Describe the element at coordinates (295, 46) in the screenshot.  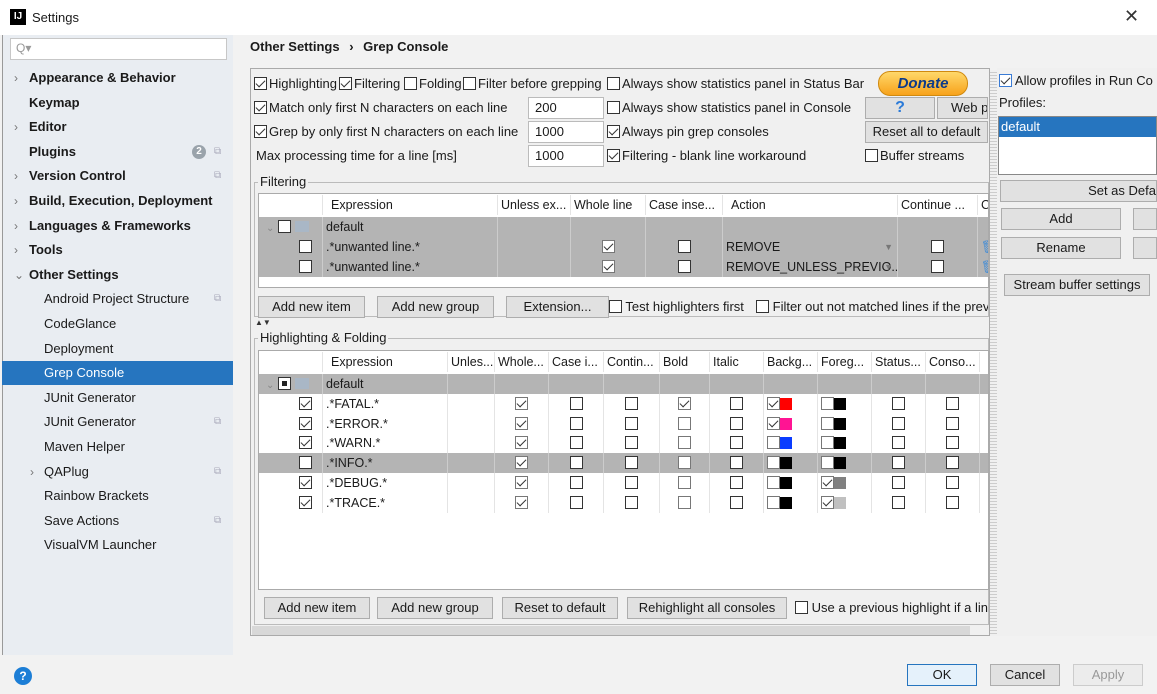
I see `breadcrumb-parent: Other Settings` at that location.